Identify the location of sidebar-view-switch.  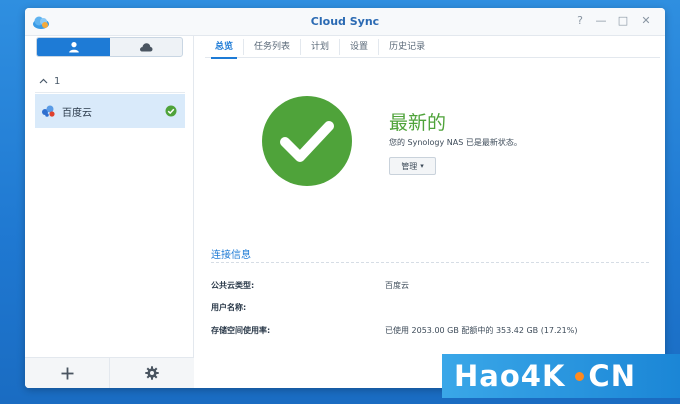
(109, 47).